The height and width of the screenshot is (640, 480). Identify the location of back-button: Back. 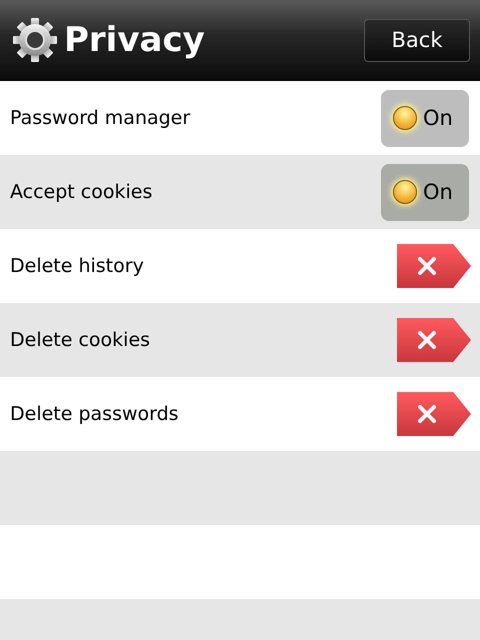
(417, 40).